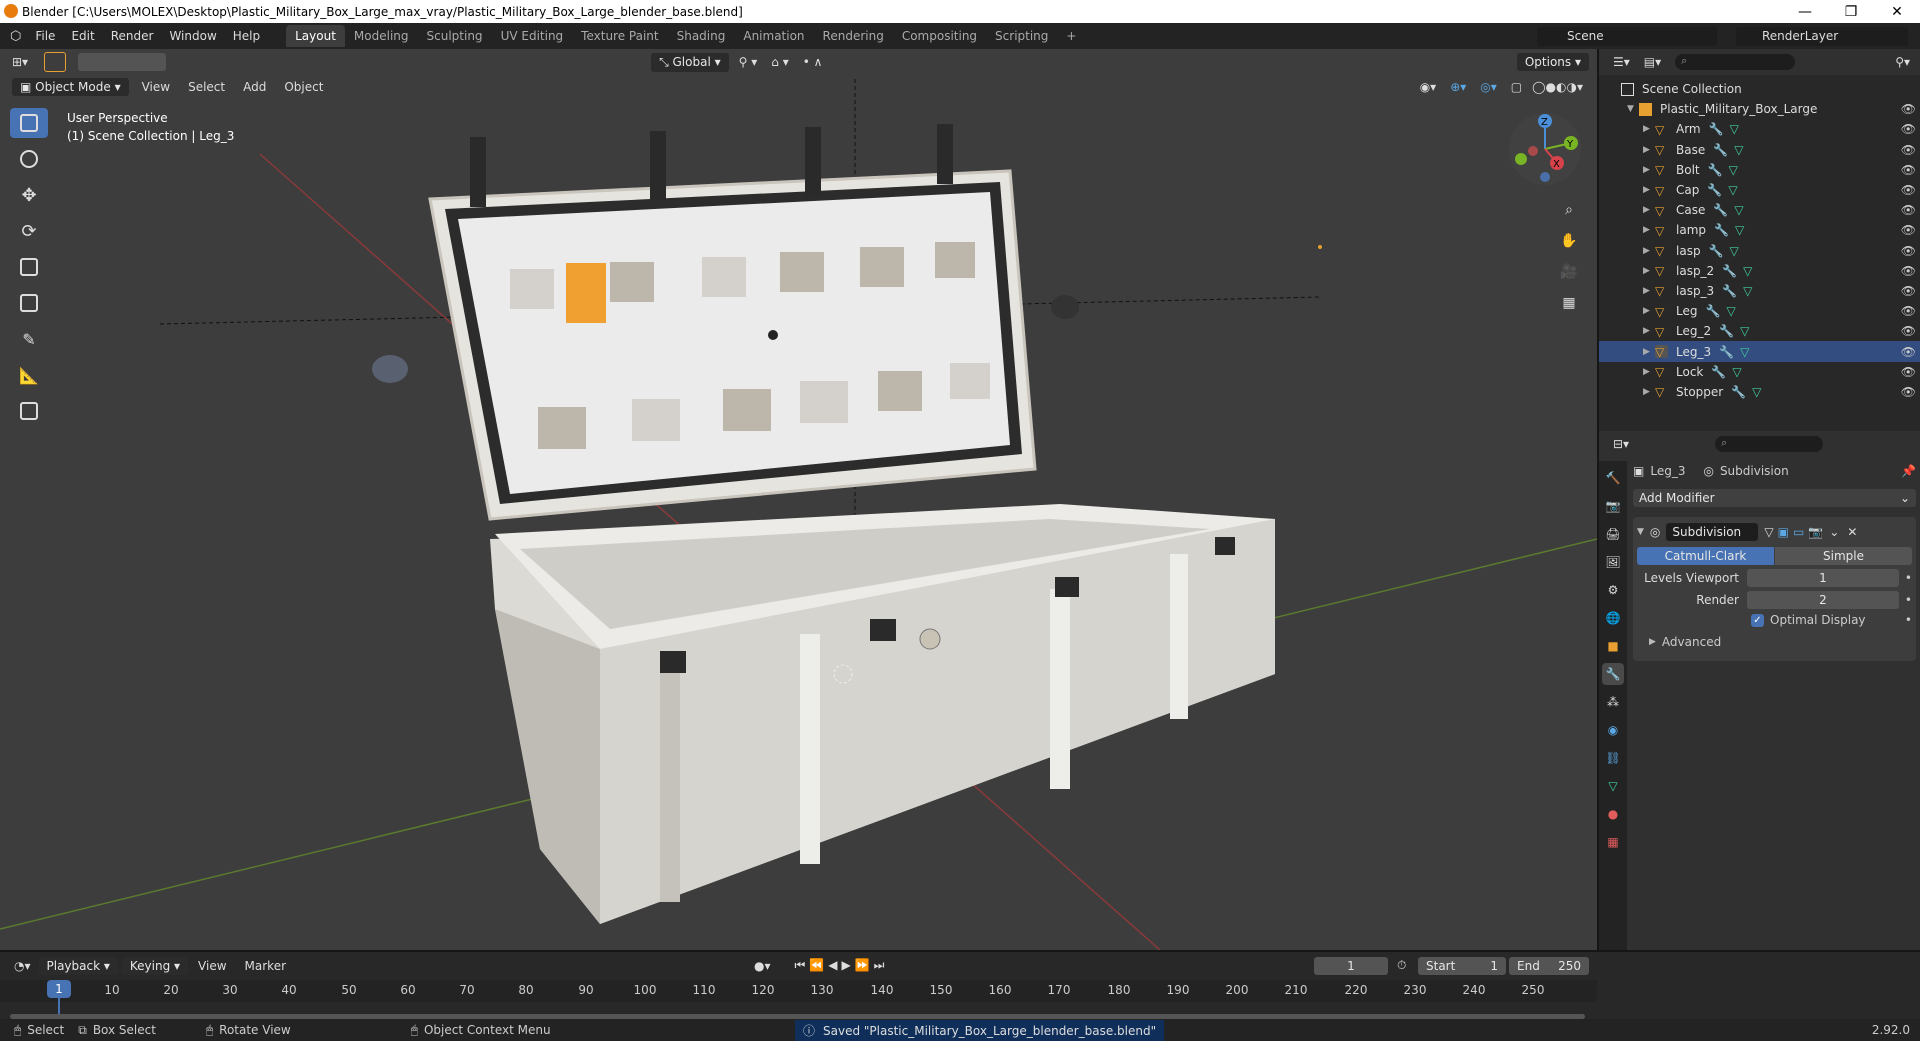 Image resolution: width=1920 pixels, height=1041 pixels. Describe the element at coordinates (212, 966) in the screenshot. I see `tl-menu-view: View` at that location.